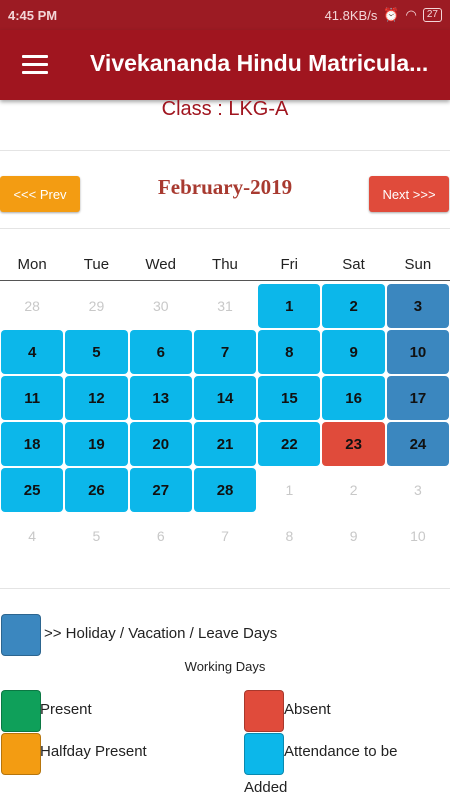  Describe the element at coordinates (289, 444) in the screenshot. I see `calendar-day-pending: 22` at that location.